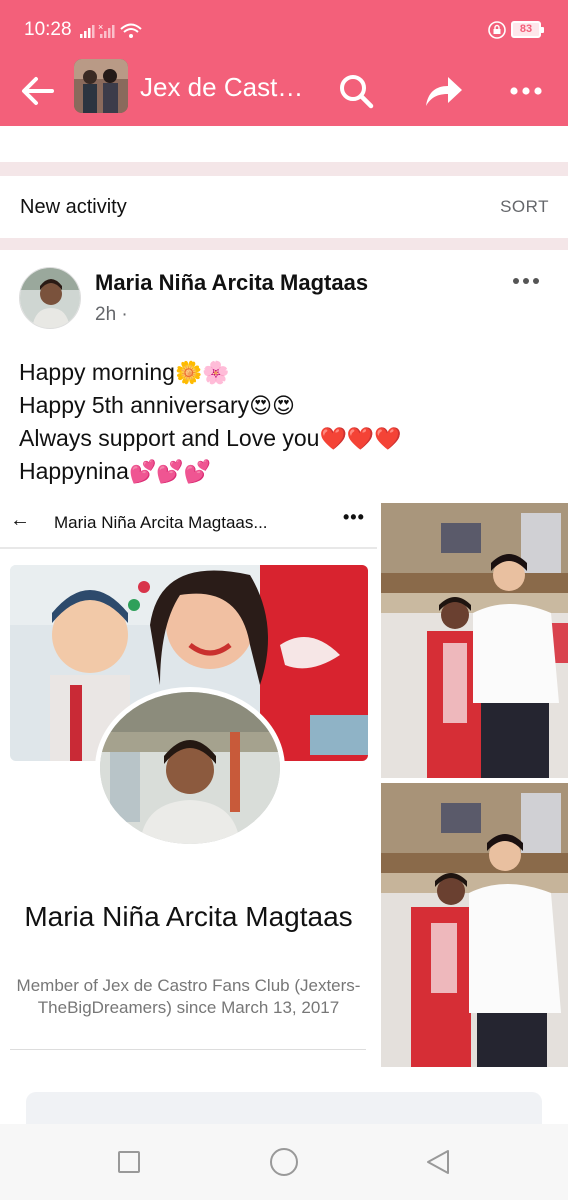 Image resolution: width=568 pixels, height=1200 pixels. Describe the element at coordinates (73, 207) in the screenshot. I see `new-activity-label: New activity` at that location.